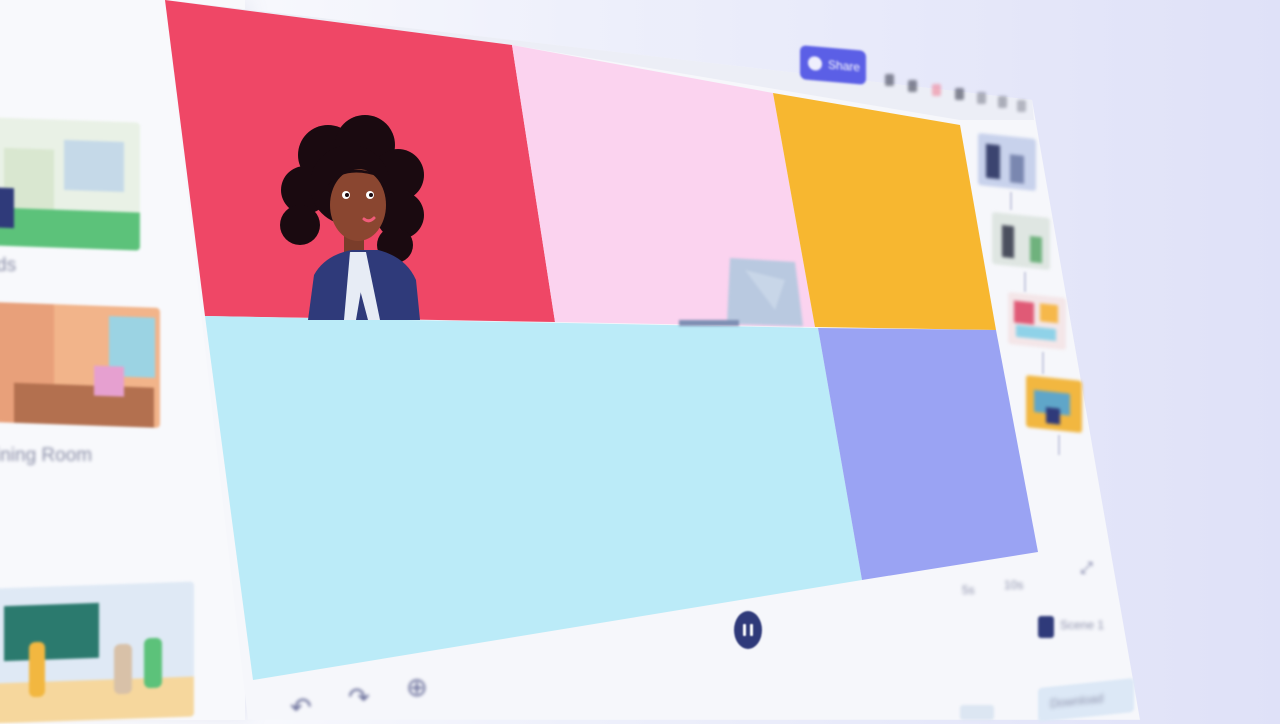 This screenshot has height=724, width=1280. I want to click on share-icon, so click(815, 63).